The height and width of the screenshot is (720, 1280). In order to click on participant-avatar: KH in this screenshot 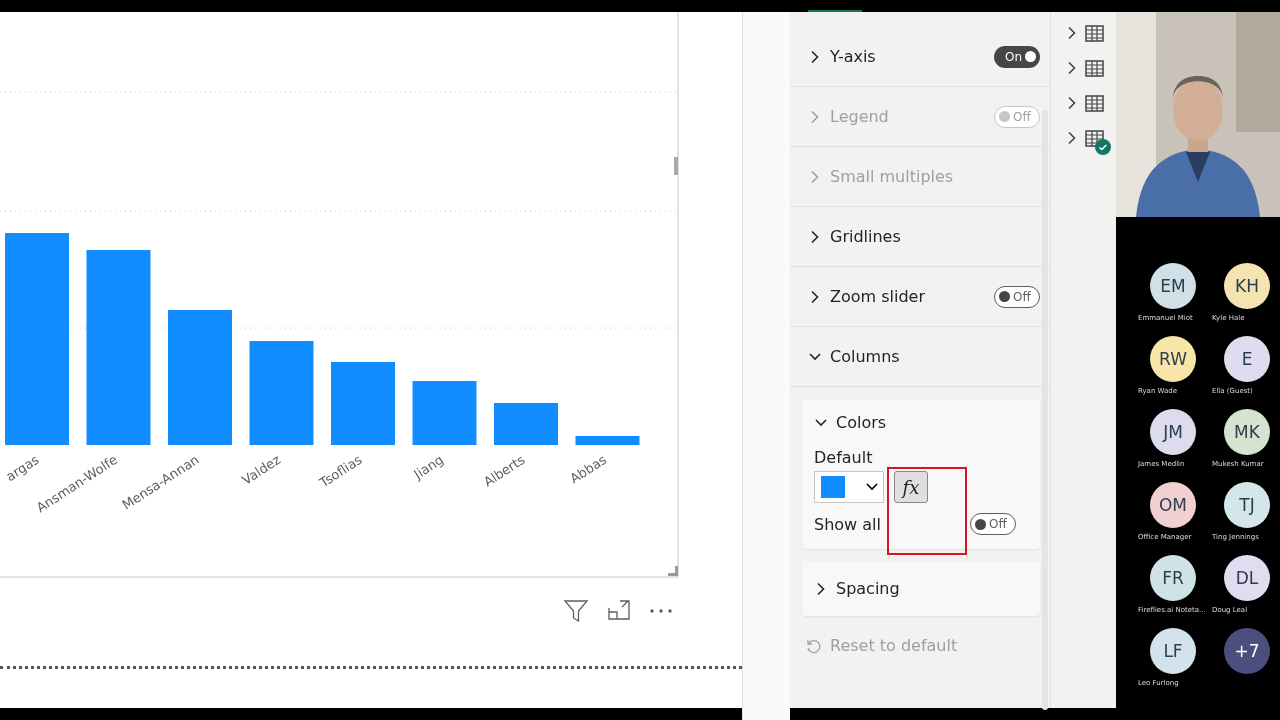, I will do `click(1247, 286)`.